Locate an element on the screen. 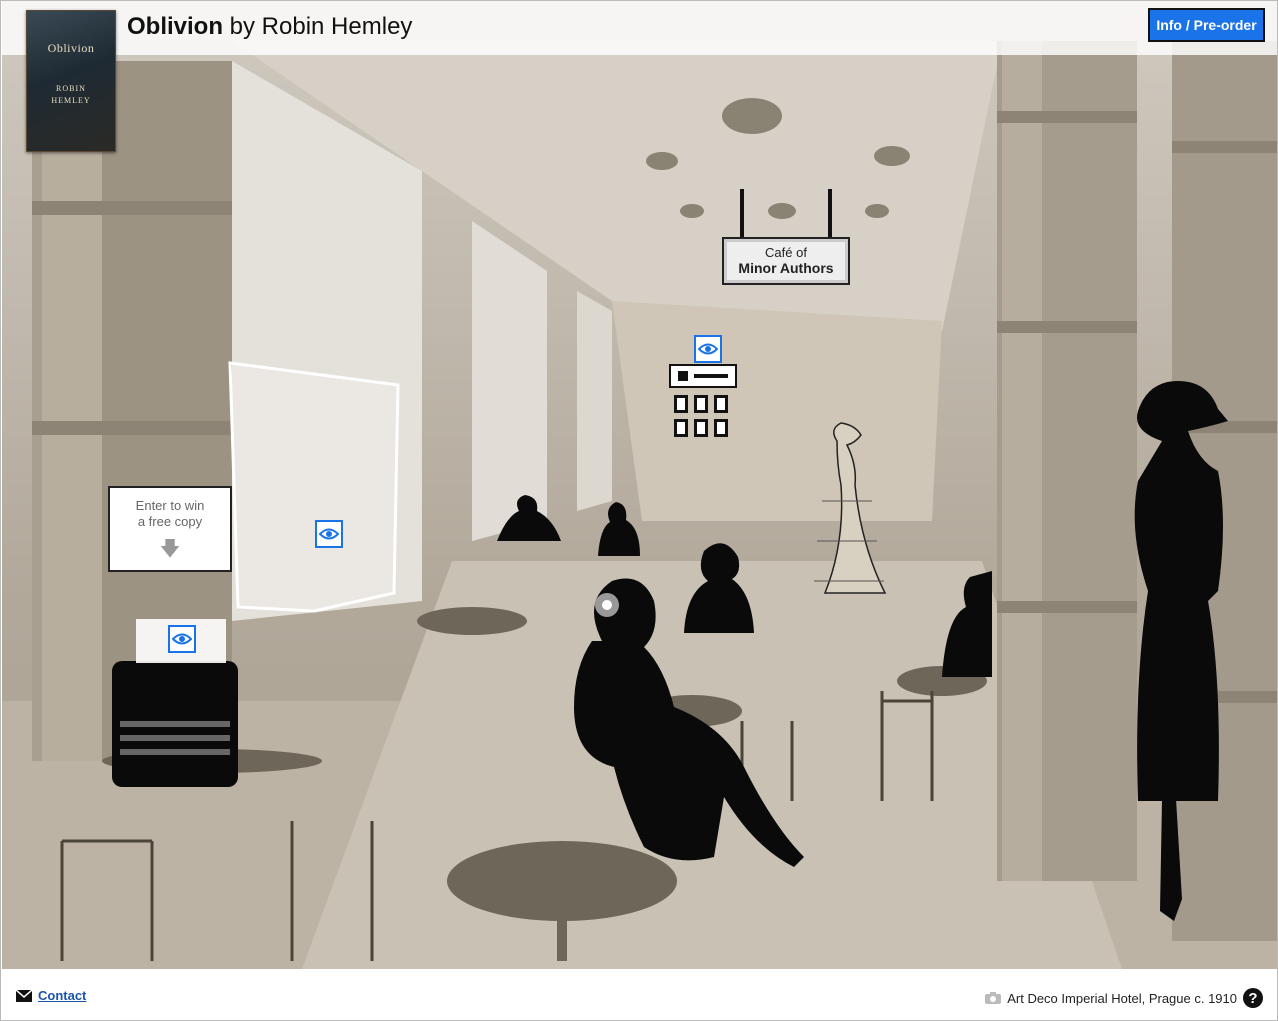 The width and height of the screenshot is (1278, 1021). window-hotspot-button is located at coordinates (329, 534).